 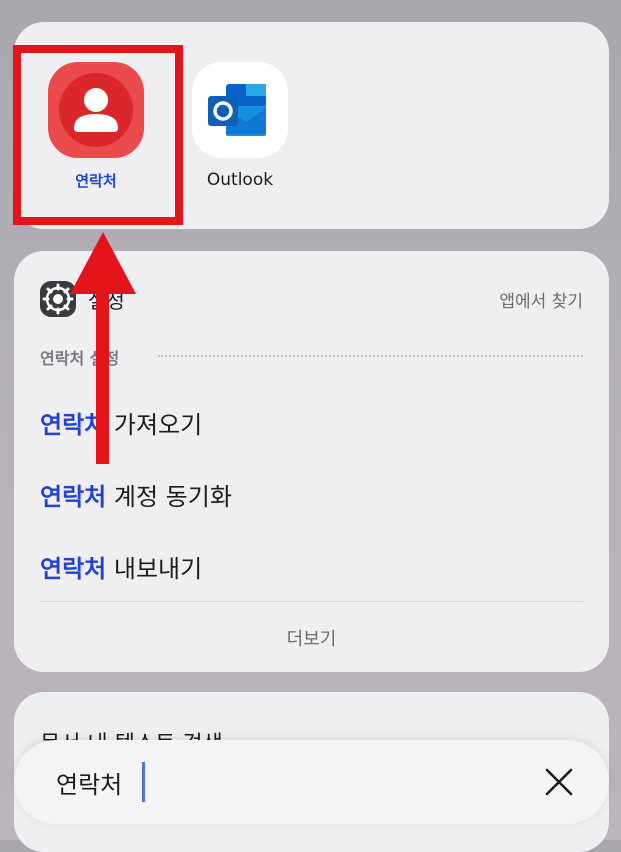 I want to click on search-bar, so click(x=311, y=782).